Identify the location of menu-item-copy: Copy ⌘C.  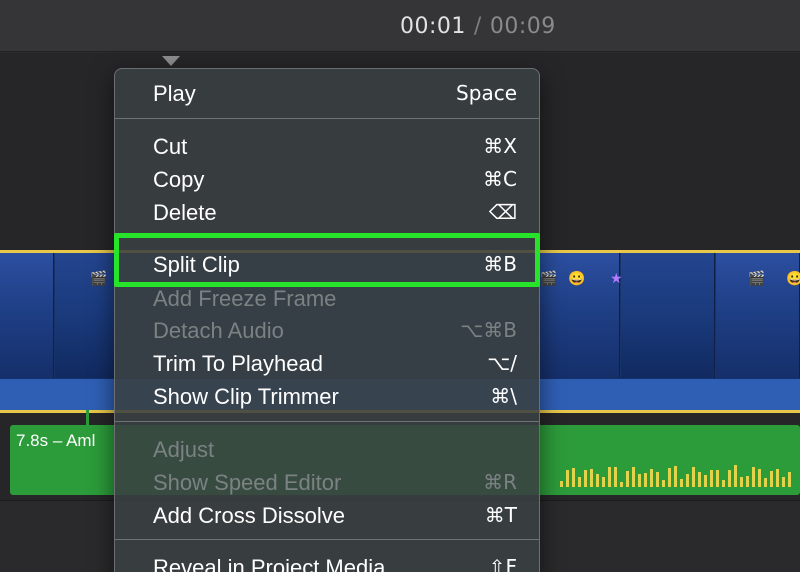
(327, 177).